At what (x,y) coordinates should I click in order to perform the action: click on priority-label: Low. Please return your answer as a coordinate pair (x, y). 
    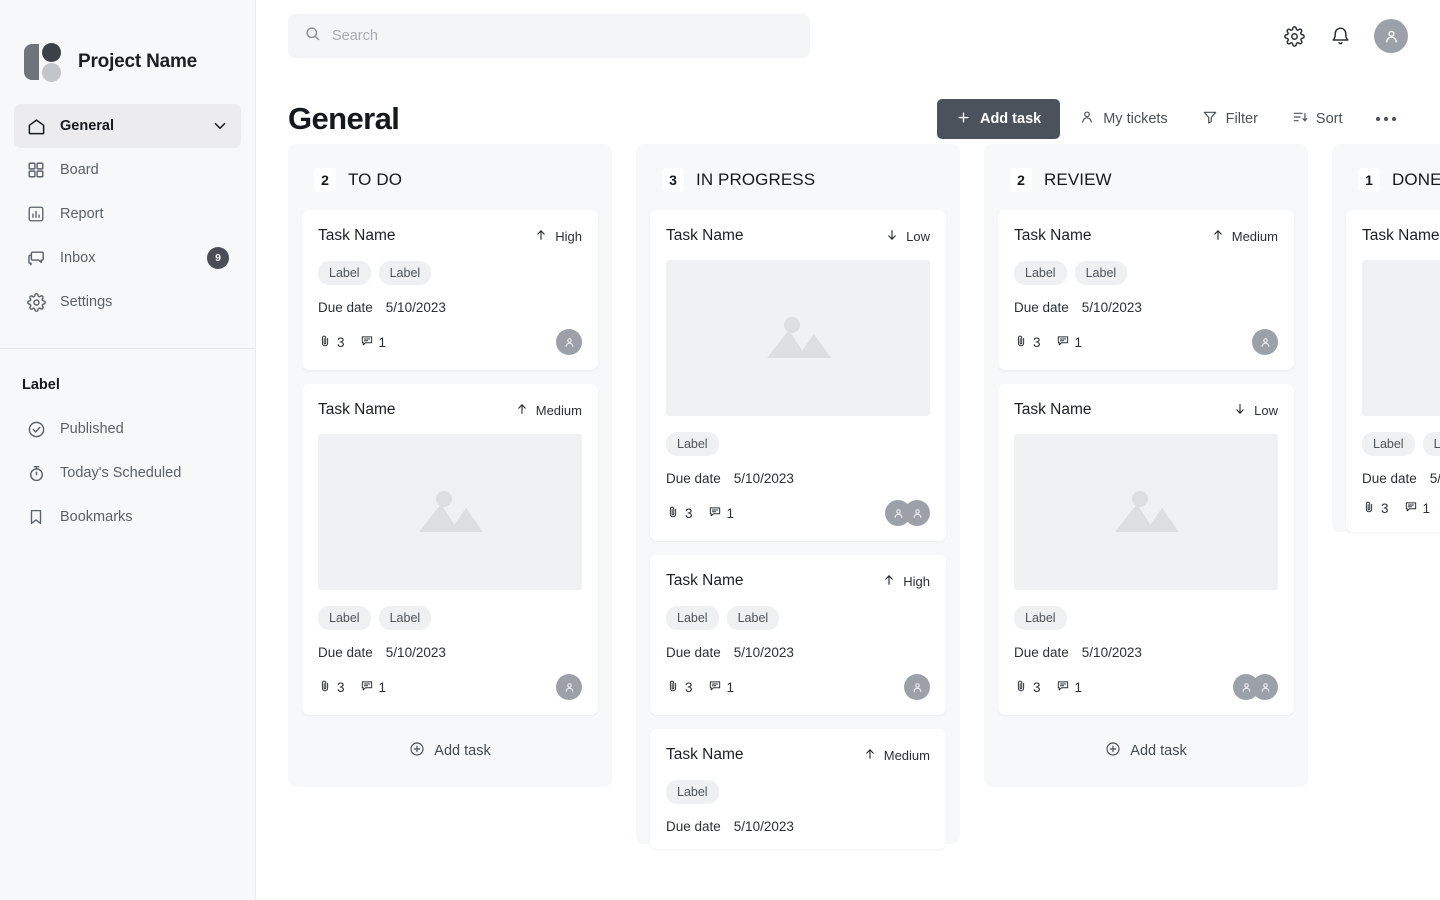
    Looking at the image, I should click on (1266, 410).